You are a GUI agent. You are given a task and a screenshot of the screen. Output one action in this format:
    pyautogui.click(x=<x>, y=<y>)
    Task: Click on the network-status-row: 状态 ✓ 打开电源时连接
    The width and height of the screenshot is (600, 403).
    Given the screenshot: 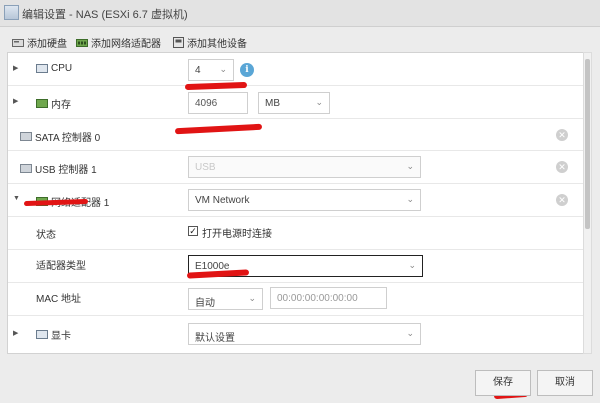 What is the action you would take?
    pyautogui.click(x=296, y=233)
    